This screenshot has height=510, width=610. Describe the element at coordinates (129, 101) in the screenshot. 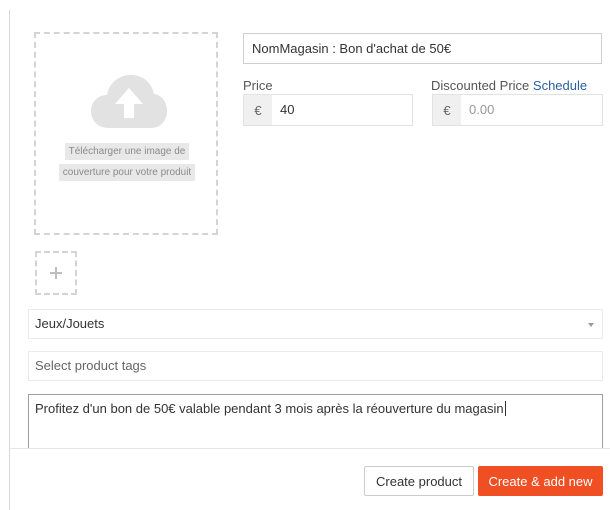

I see `cloud-upload-icon` at that location.